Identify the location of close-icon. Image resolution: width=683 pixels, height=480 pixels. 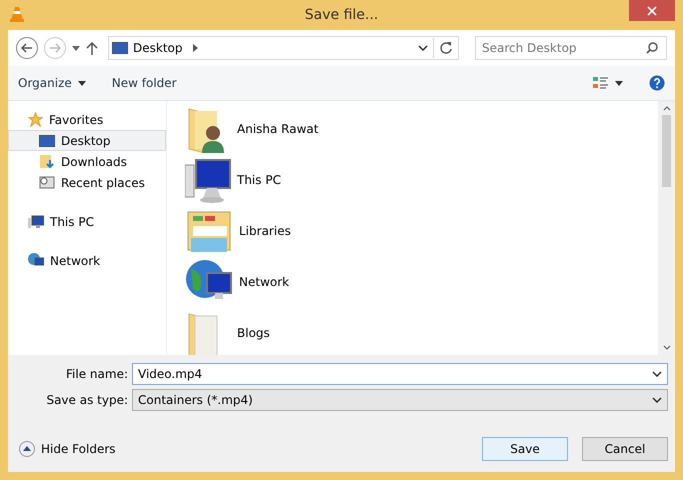
(652, 11).